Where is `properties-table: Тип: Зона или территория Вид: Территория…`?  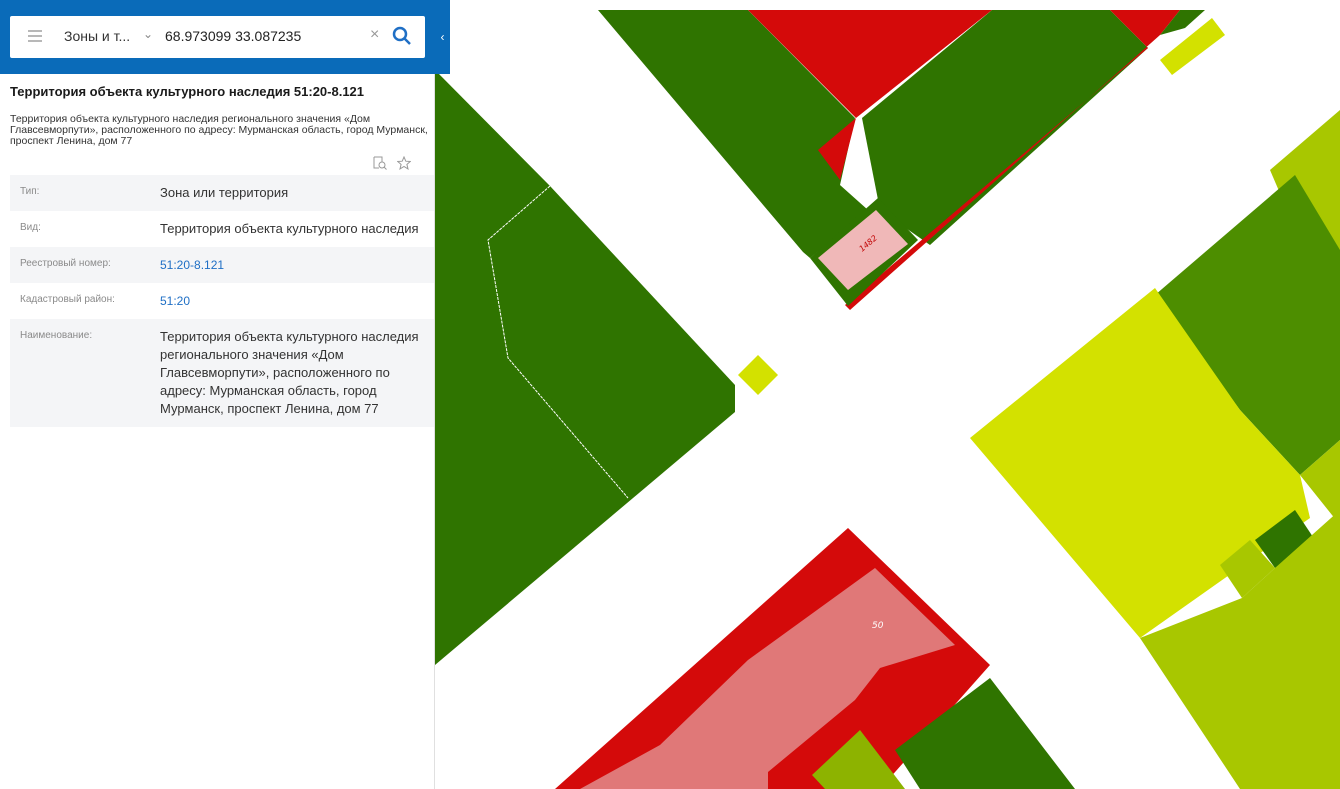 properties-table: Тип: Зона или территория Вид: Территория… is located at coordinates (222, 301).